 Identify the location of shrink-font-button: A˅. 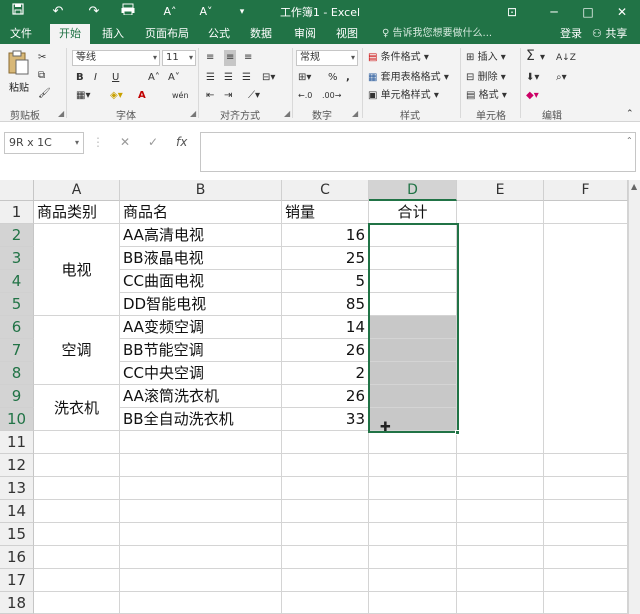
(174, 78).